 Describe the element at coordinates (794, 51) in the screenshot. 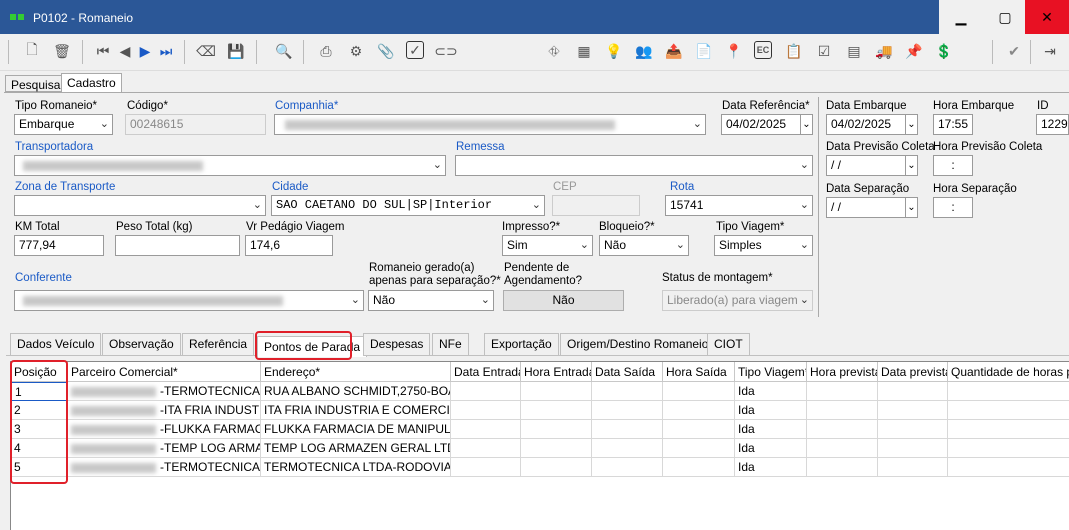

I see `report-icon: 📋` at that location.